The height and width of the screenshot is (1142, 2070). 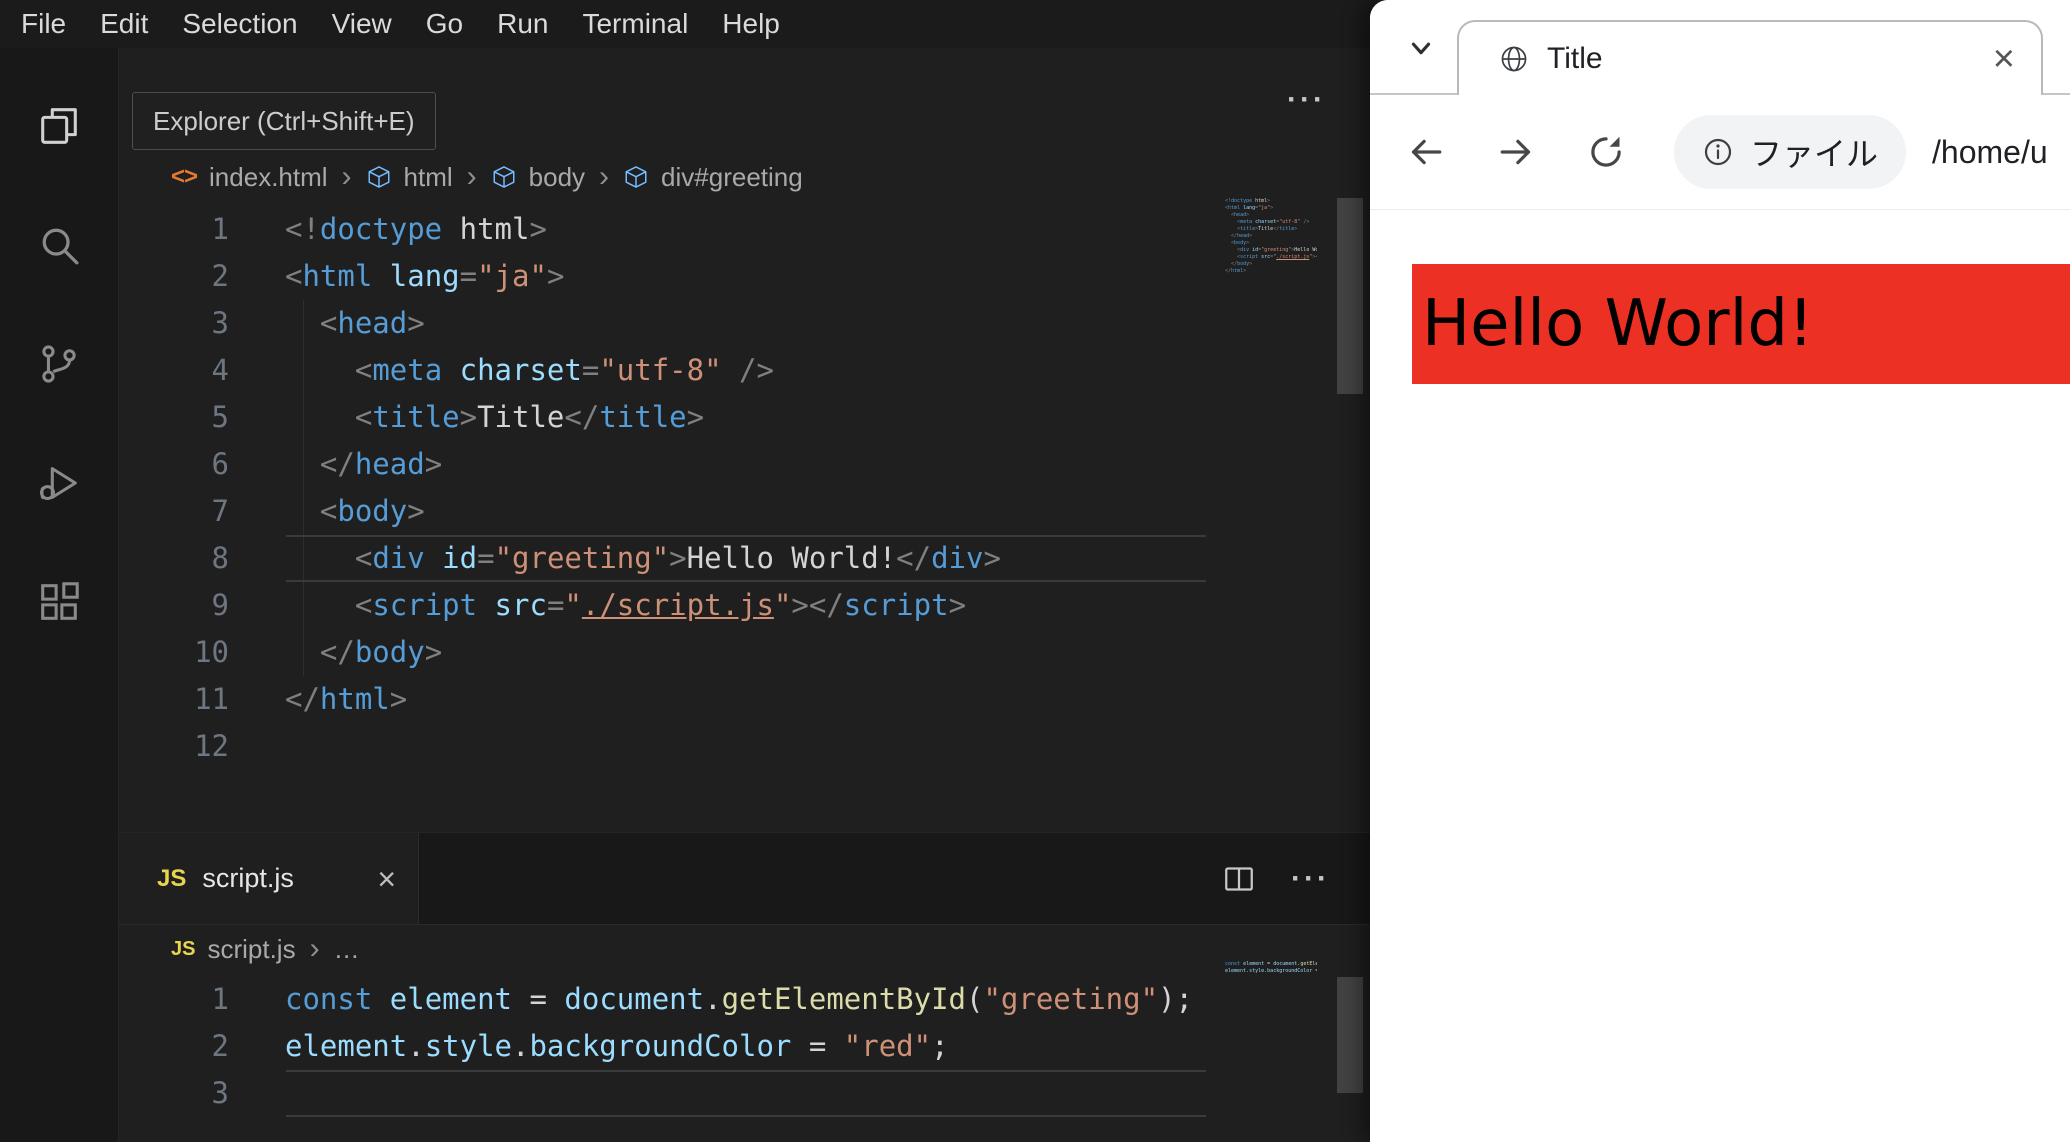 I want to click on reload-button, so click(x=1606, y=152).